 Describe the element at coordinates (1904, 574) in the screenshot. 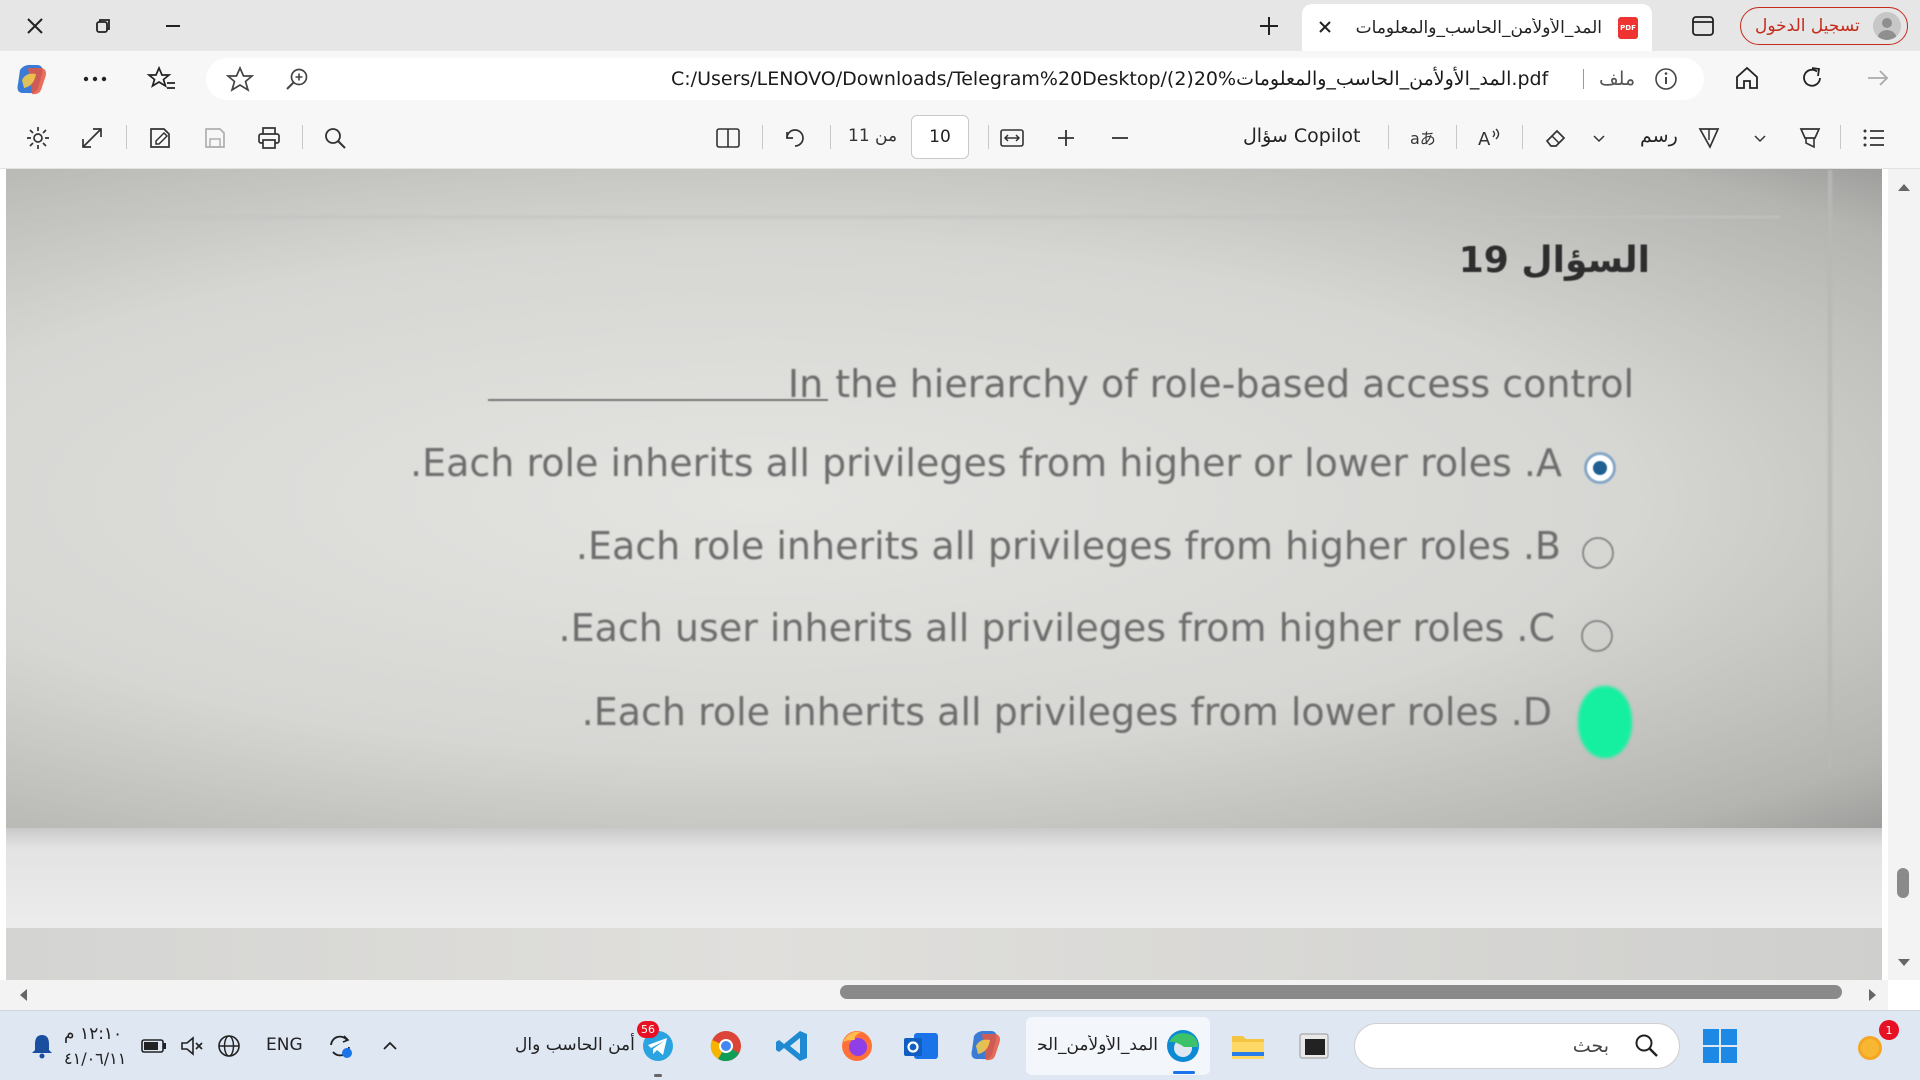

I see `vertical-scrollbar` at that location.